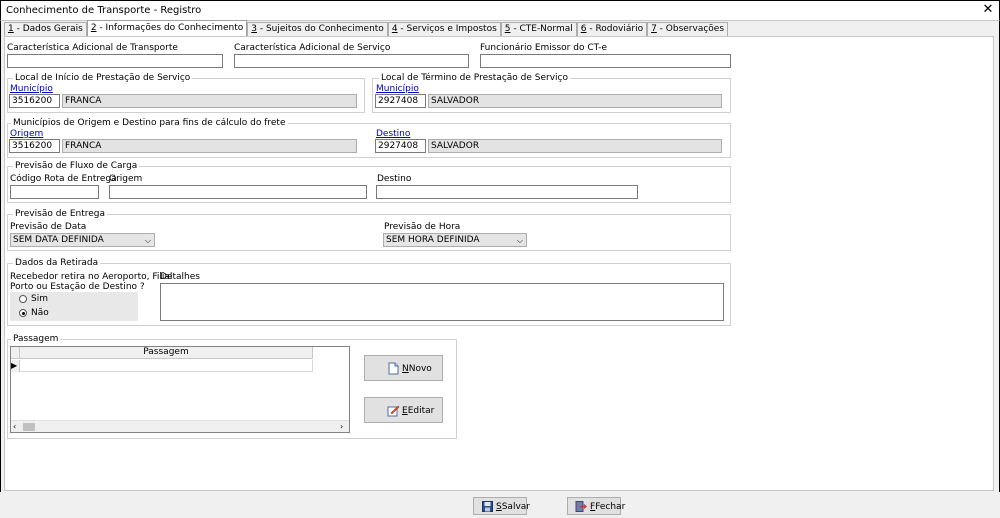  What do you see at coordinates (82, 240) in the screenshot?
I see `previsao-data-select: SEM DATA DEFINIDA ⌵` at bounding box center [82, 240].